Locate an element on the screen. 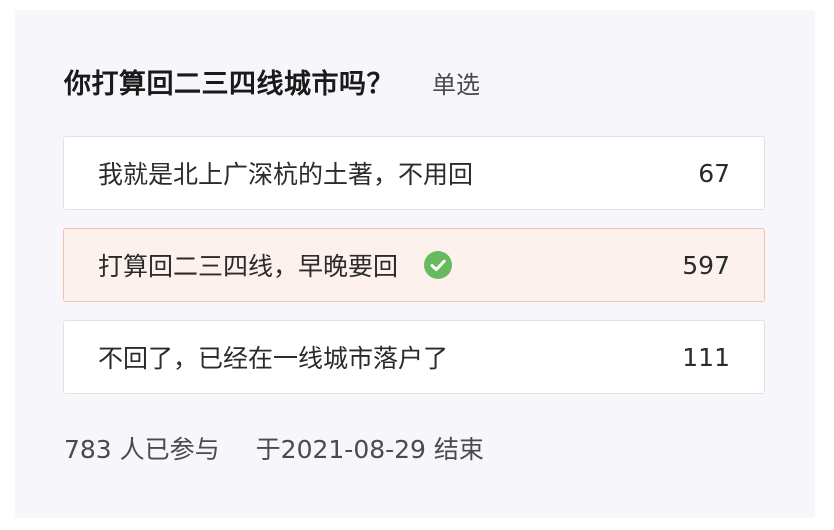 The width and height of the screenshot is (834, 530). poll-option-label: 我就是北上广深杭的土著，不用回 is located at coordinates (286, 174).